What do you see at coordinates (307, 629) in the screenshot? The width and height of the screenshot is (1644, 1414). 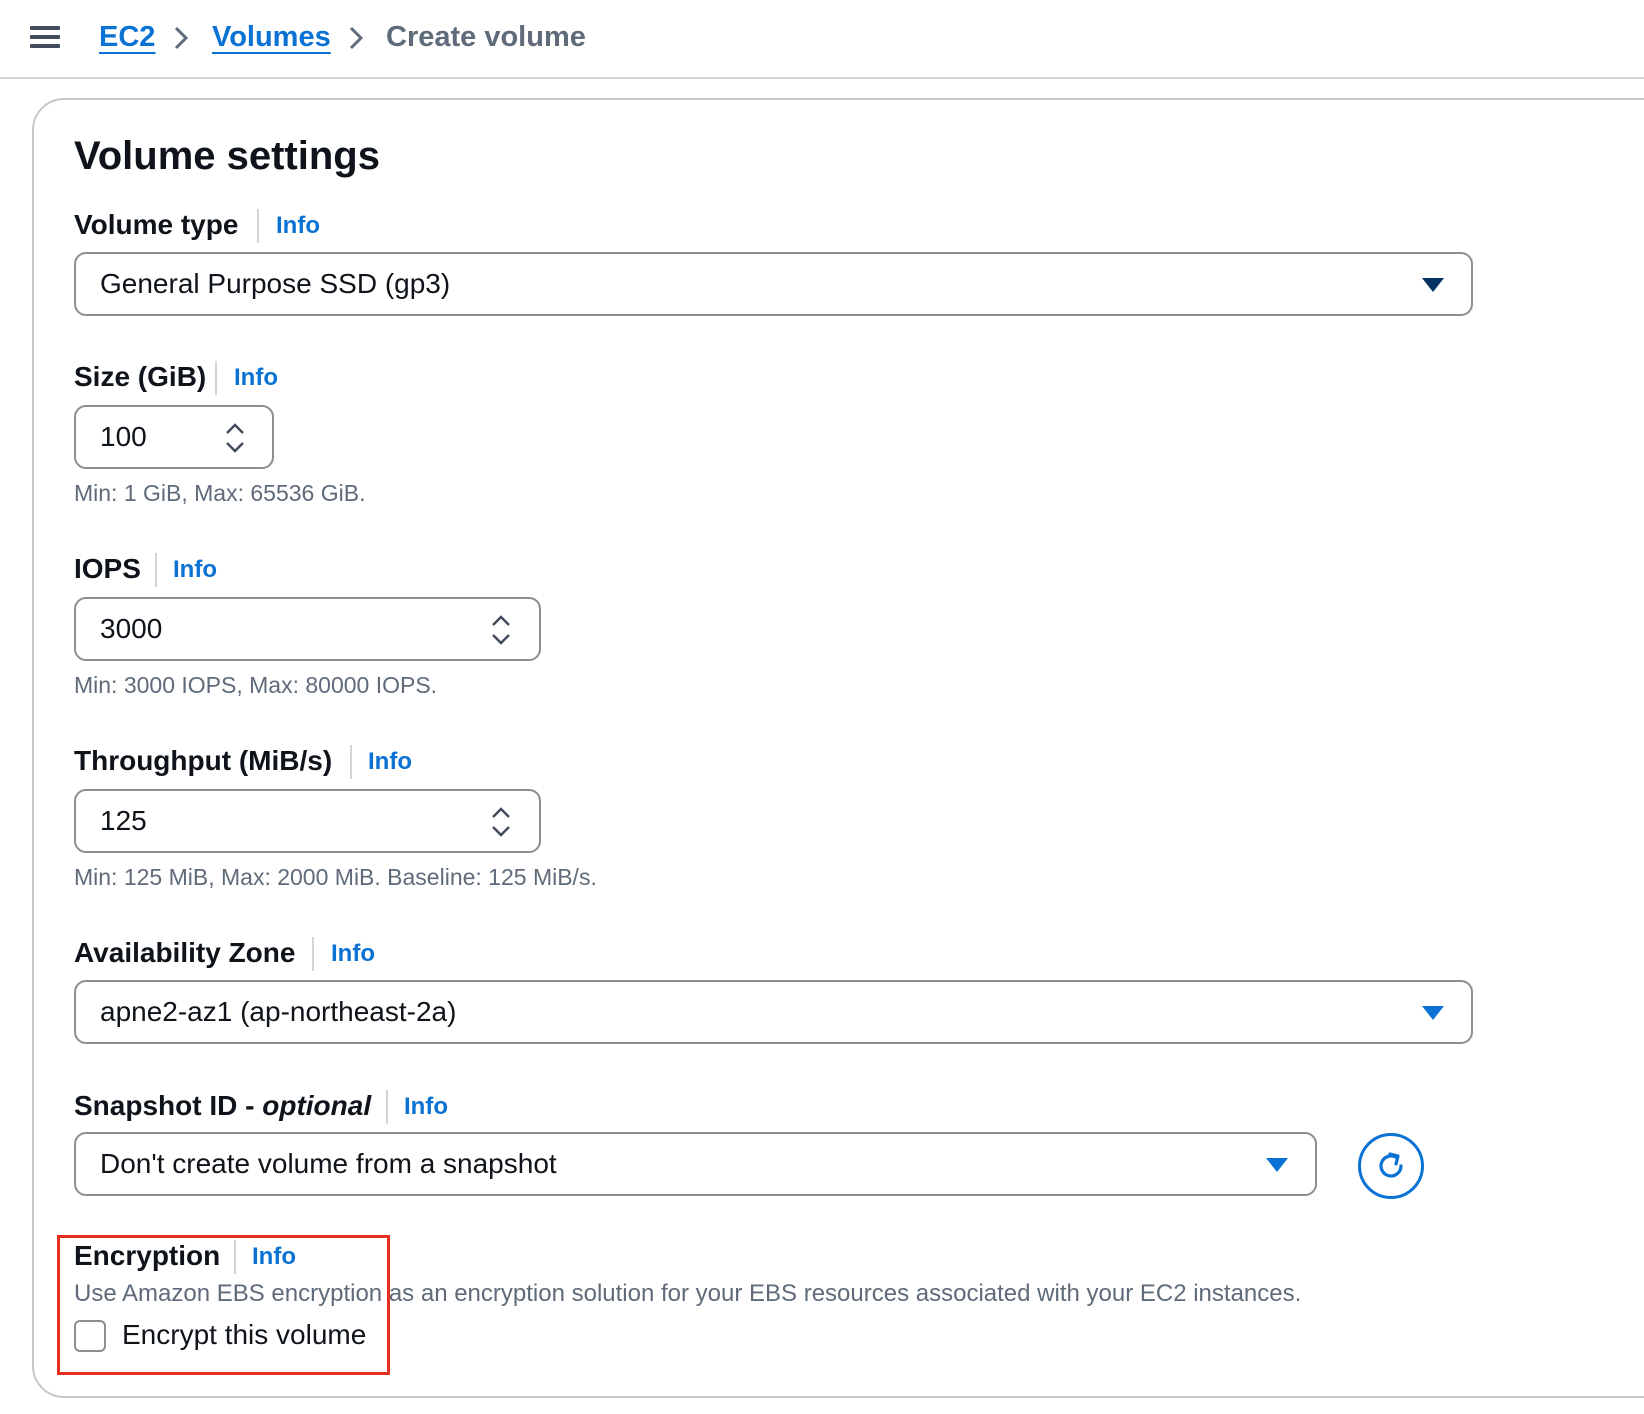 I see `iops-input: 3000` at bounding box center [307, 629].